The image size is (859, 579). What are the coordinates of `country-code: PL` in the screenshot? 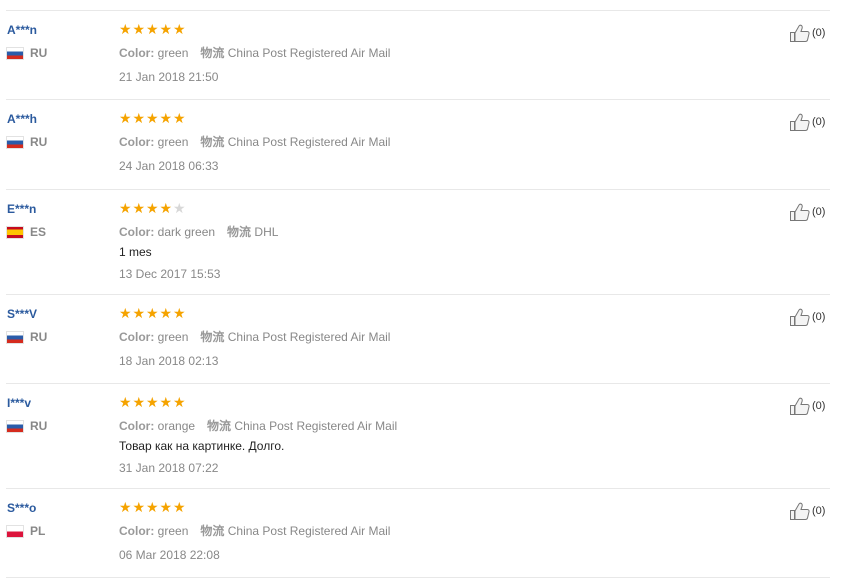 It's located at (38, 531).